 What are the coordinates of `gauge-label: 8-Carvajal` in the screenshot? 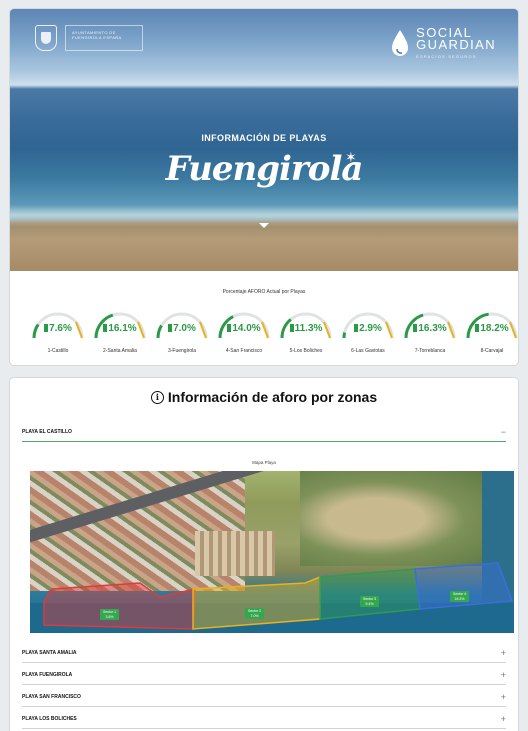 It's located at (492, 351).